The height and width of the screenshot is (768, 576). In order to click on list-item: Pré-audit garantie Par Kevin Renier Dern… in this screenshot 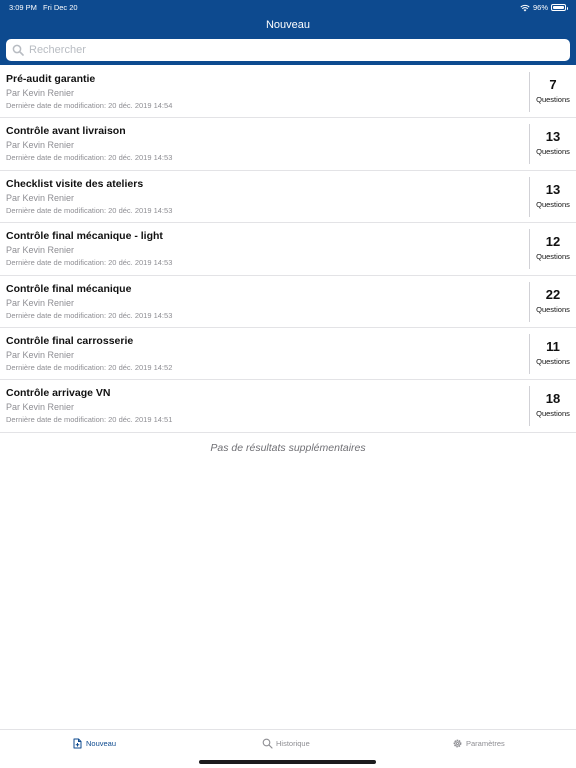, I will do `click(288, 92)`.